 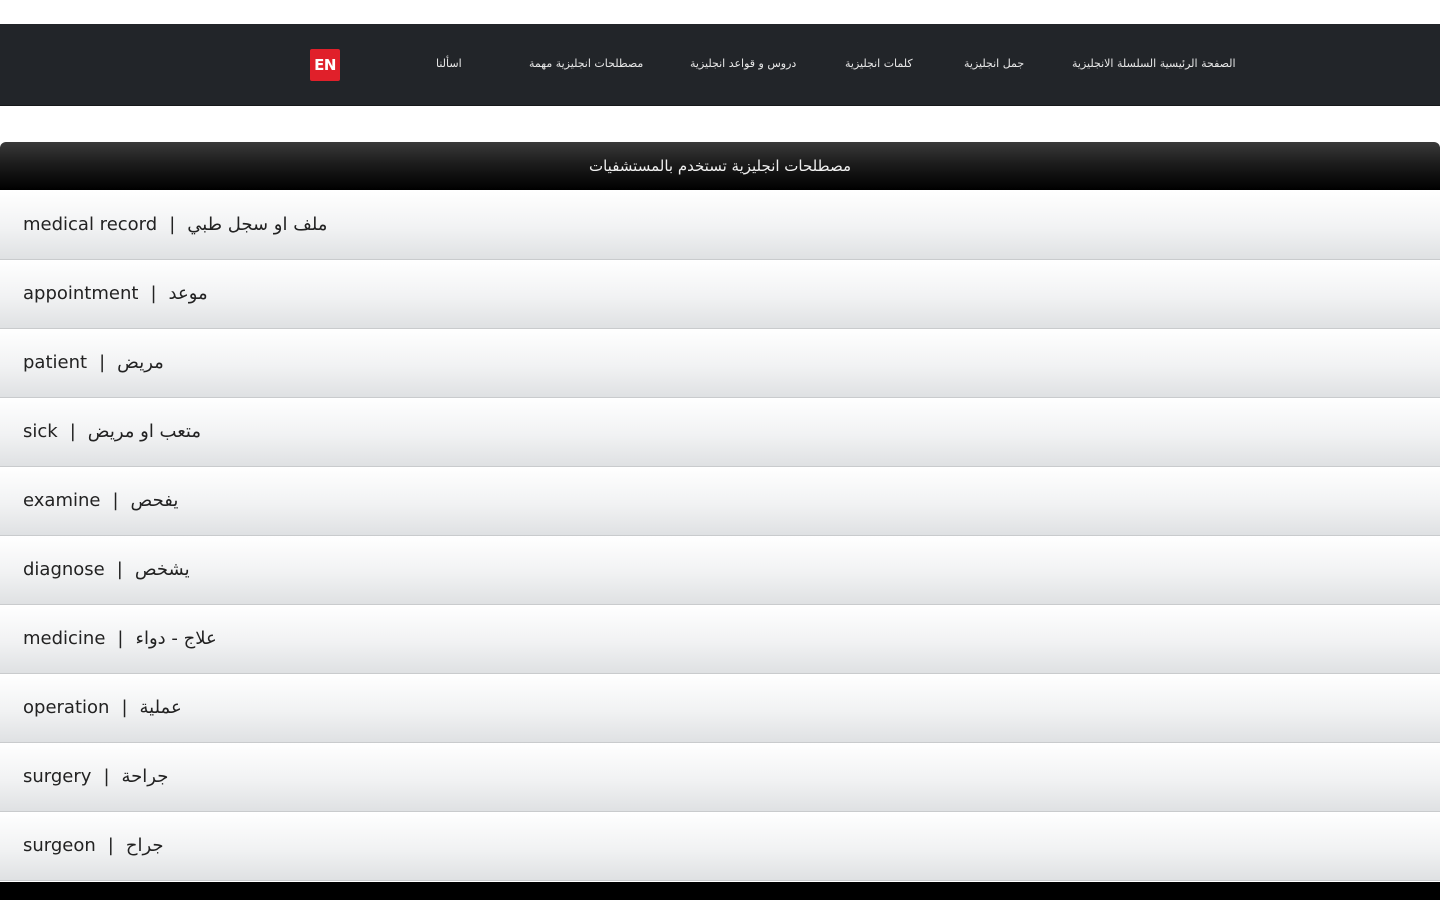 I want to click on term-english: surgery, so click(x=57, y=776).